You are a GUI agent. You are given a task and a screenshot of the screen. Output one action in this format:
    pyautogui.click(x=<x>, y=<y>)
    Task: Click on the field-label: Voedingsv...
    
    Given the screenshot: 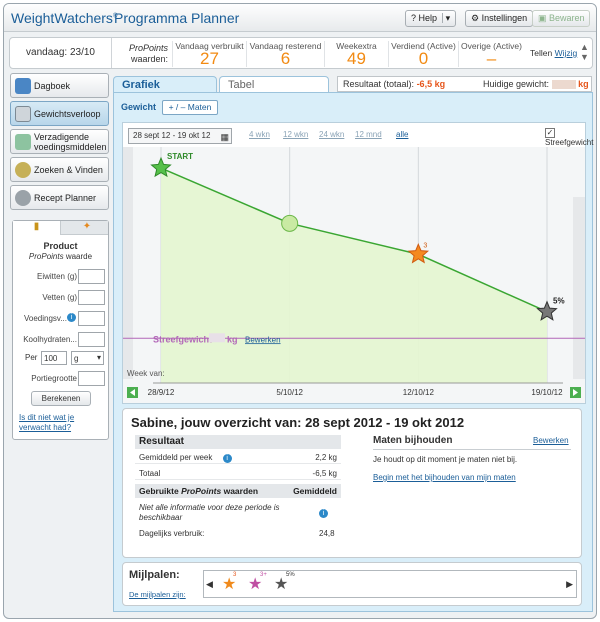 What is the action you would take?
    pyautogui.click(x=45, y=318)
    